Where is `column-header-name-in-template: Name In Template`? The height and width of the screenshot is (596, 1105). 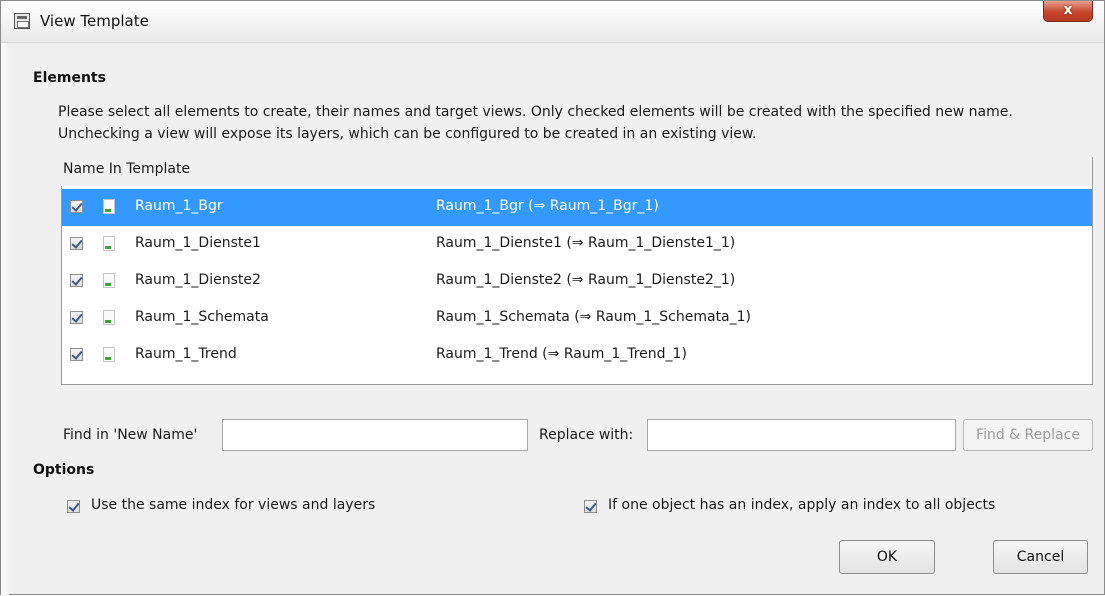 column-header-name-in-template: Name In Template is located at coordinates (127, 169).